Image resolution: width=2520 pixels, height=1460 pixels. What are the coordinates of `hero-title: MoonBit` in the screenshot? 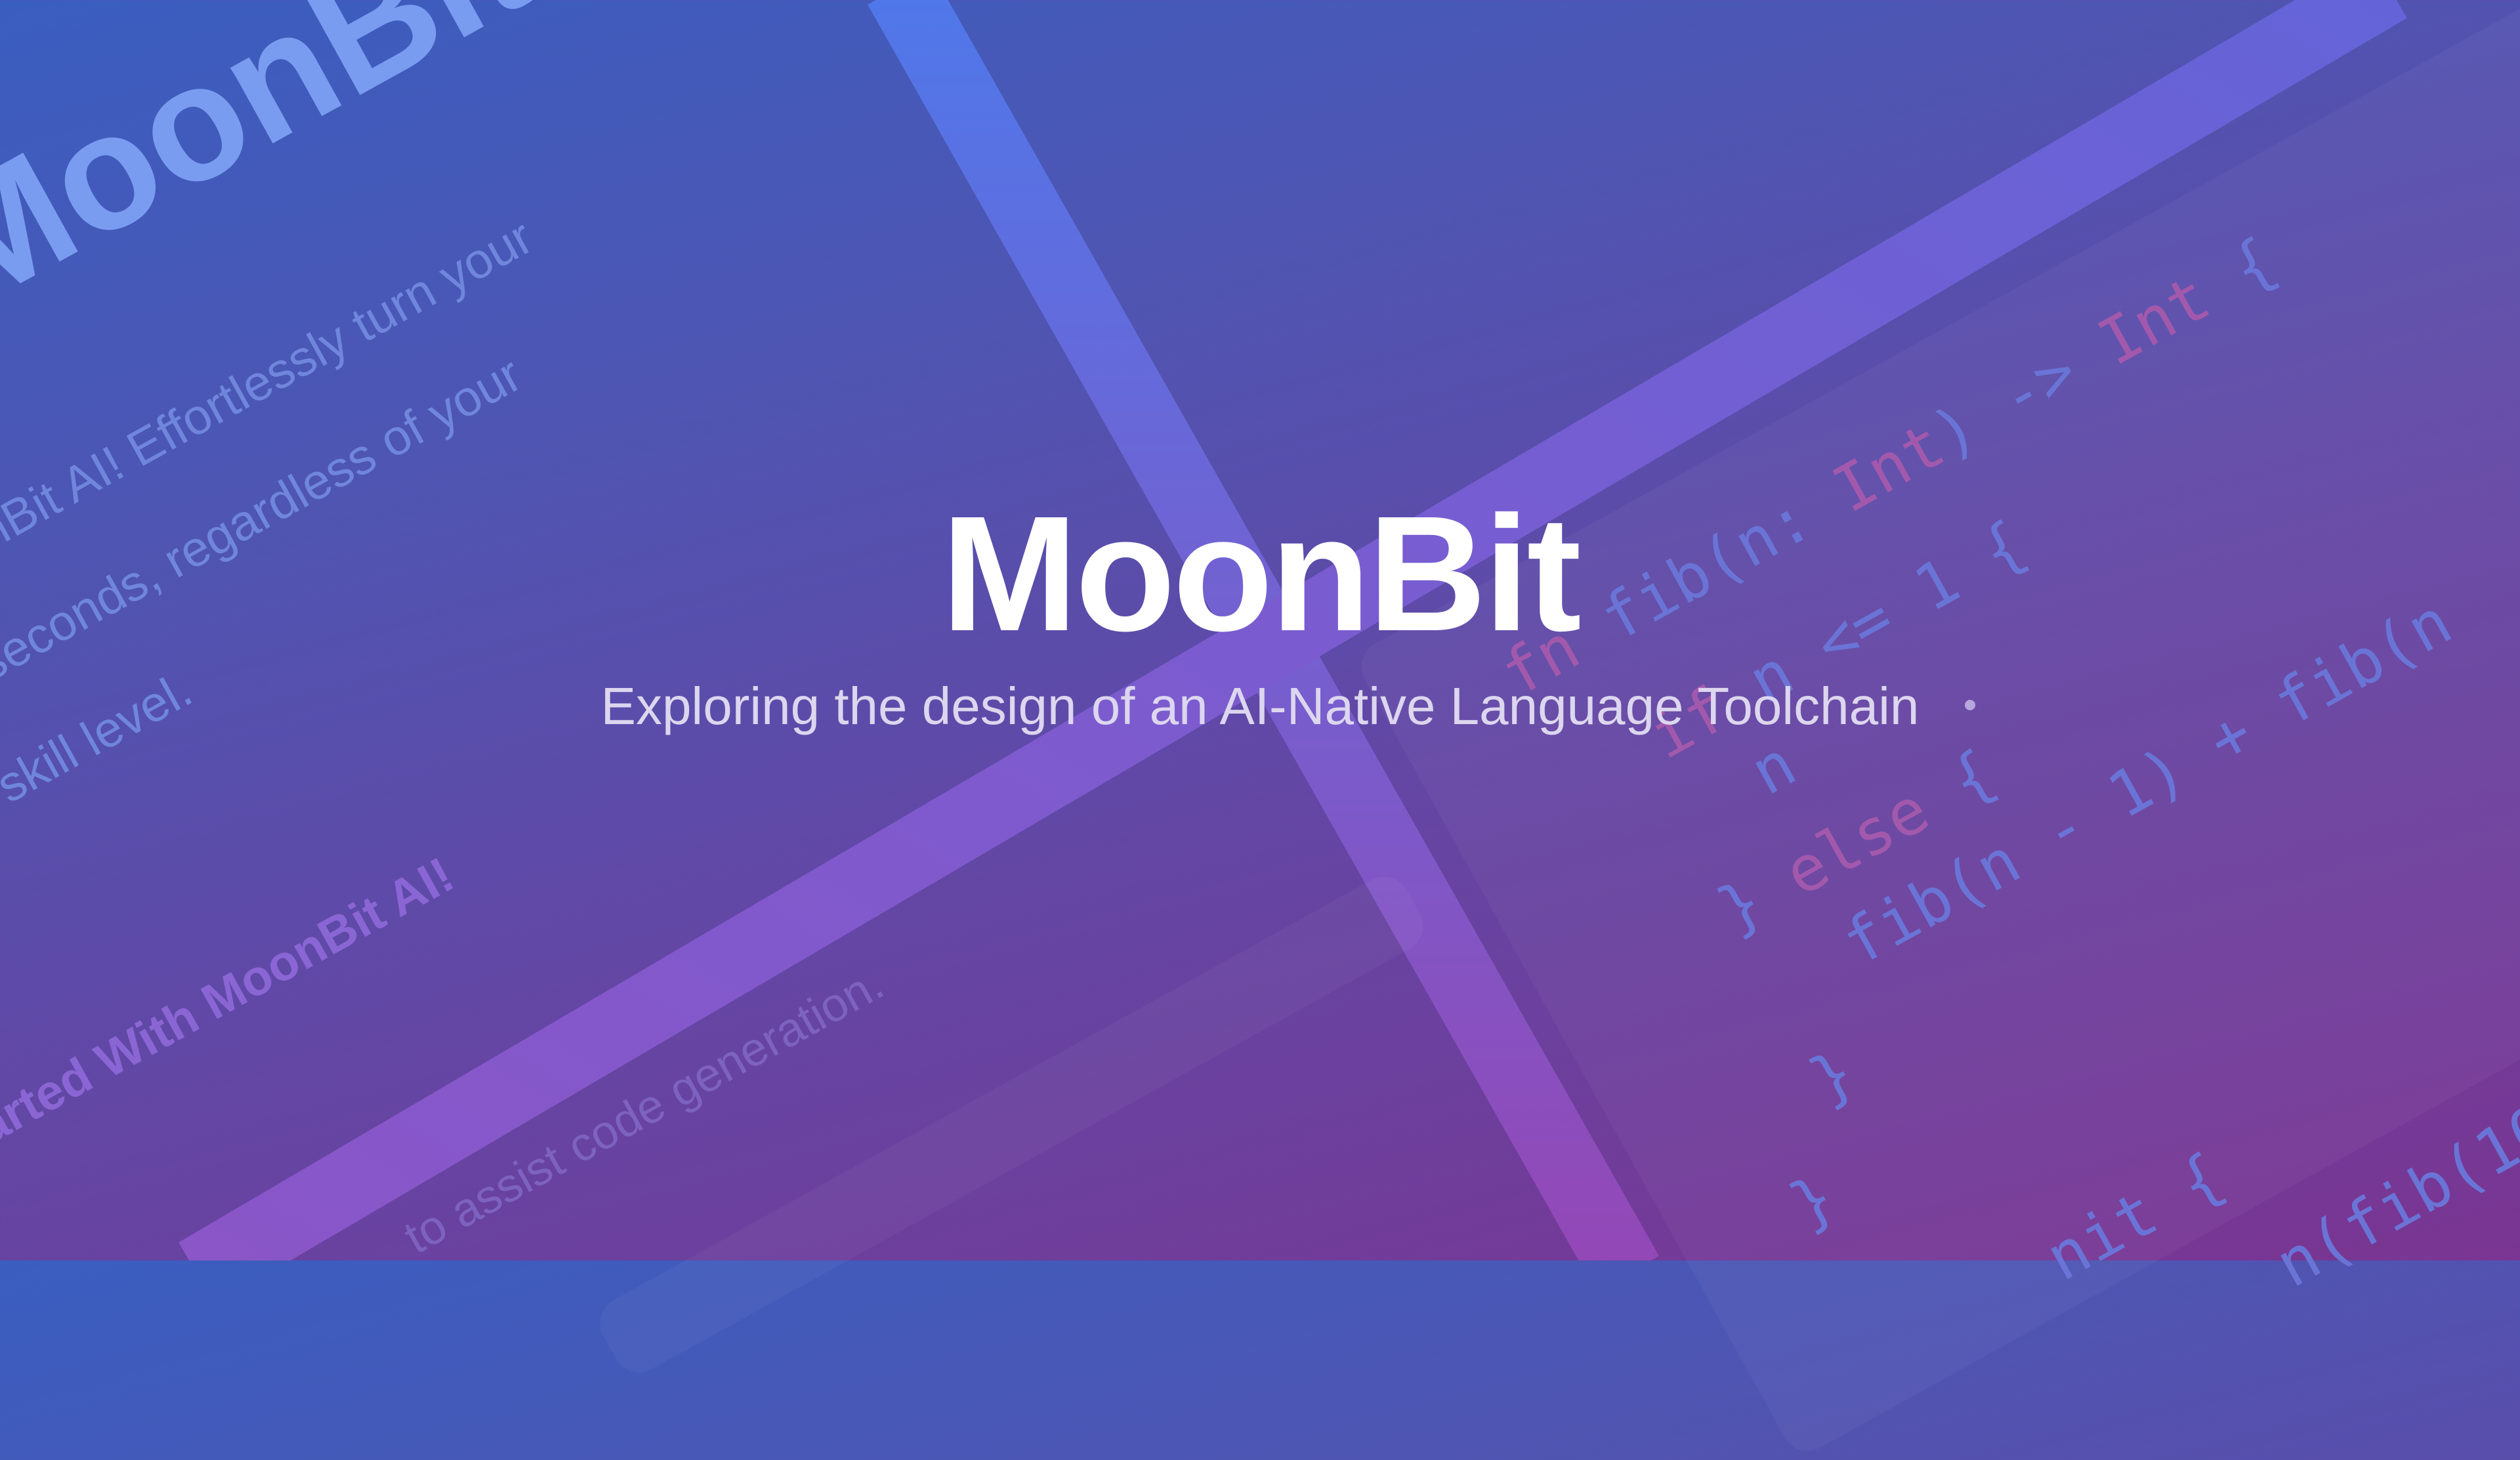 It's located at (1261, 573).